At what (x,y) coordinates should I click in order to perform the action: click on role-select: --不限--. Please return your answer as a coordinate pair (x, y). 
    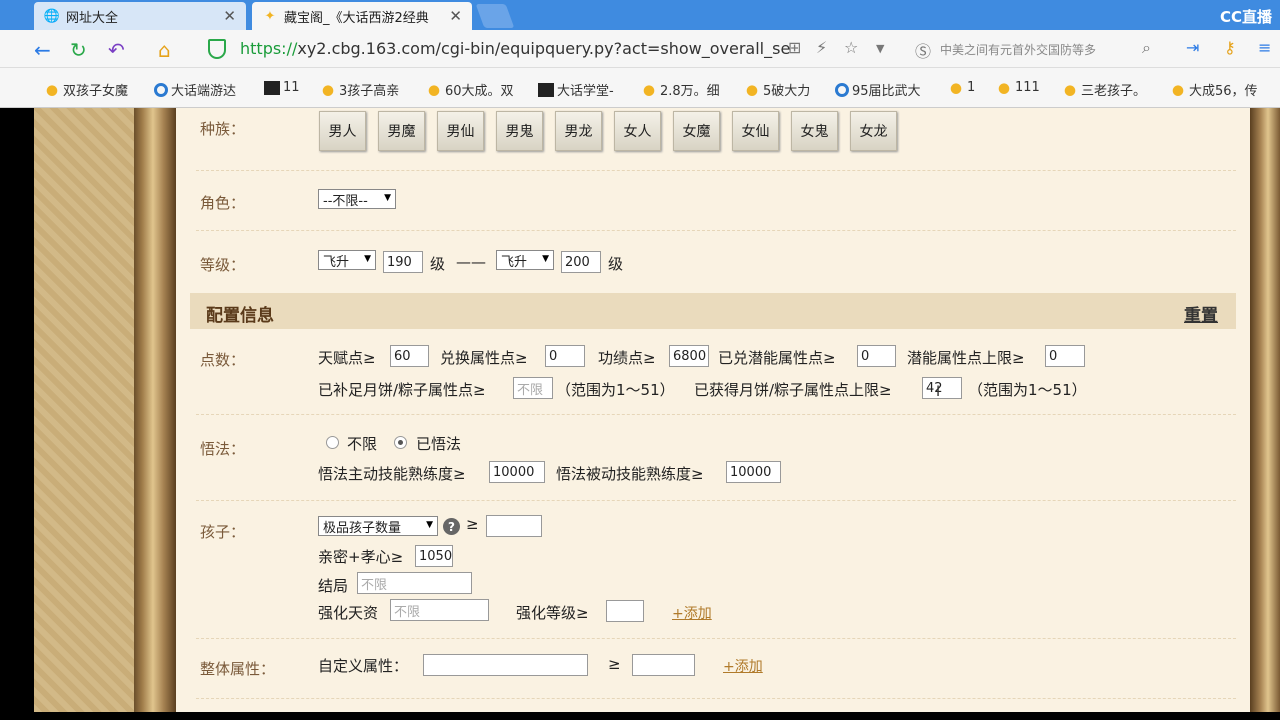
    Looking at the image, I should click on (357, 199).